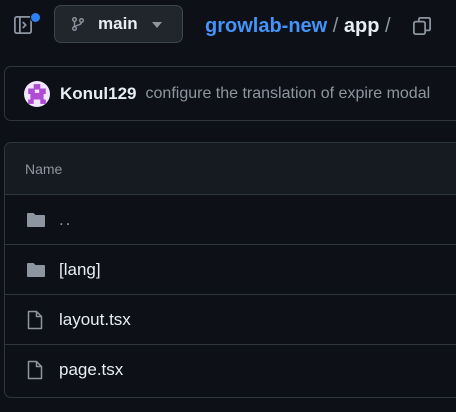 The image size is (456, 412). What do you see at coordinates (98, 94) in the screenshot?
I see `commit-author-link: Konul129` at bounding box center [98, 94].